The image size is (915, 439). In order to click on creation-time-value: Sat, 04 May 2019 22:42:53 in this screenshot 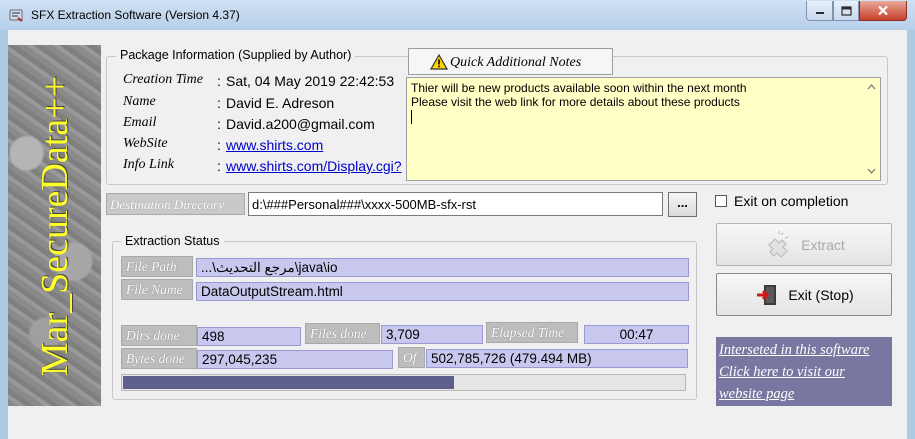, I will do `click(310, 81)`.